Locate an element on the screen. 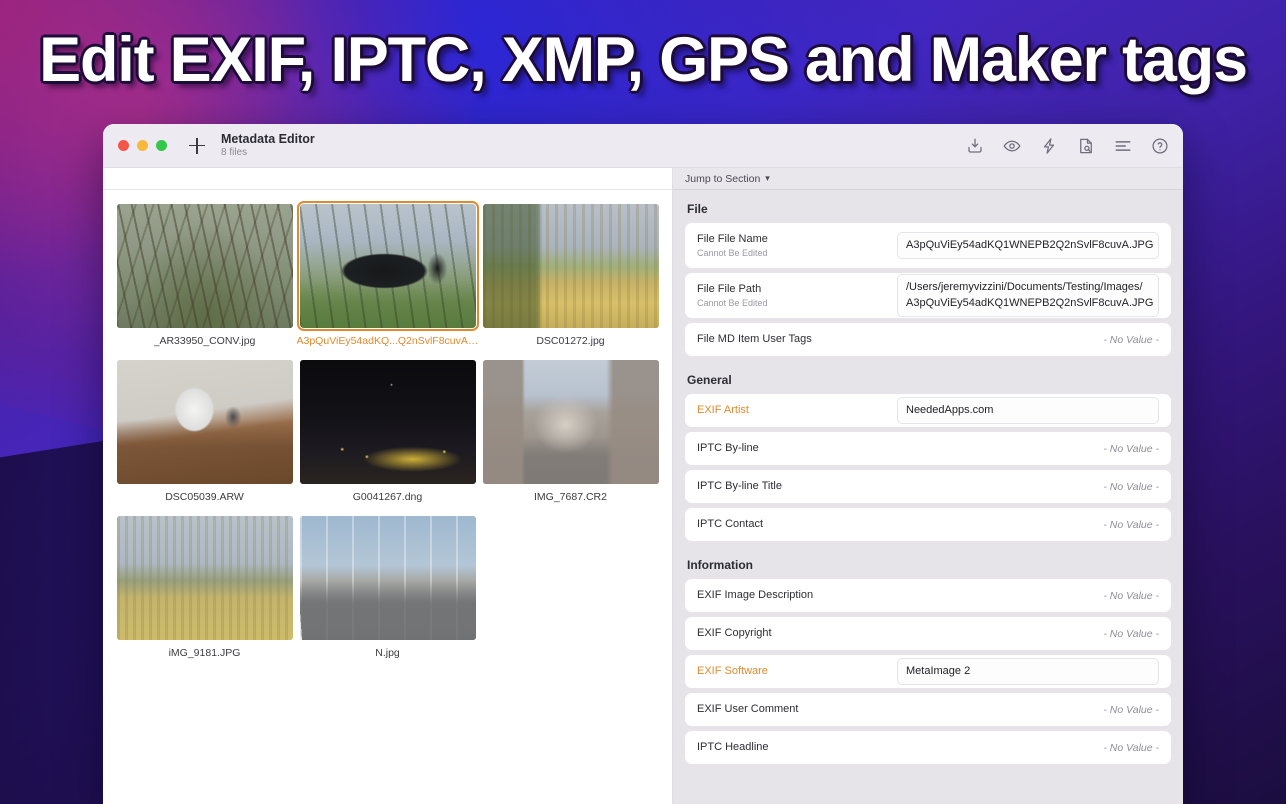  minimize-window-button is located at coordinates (142, 145).